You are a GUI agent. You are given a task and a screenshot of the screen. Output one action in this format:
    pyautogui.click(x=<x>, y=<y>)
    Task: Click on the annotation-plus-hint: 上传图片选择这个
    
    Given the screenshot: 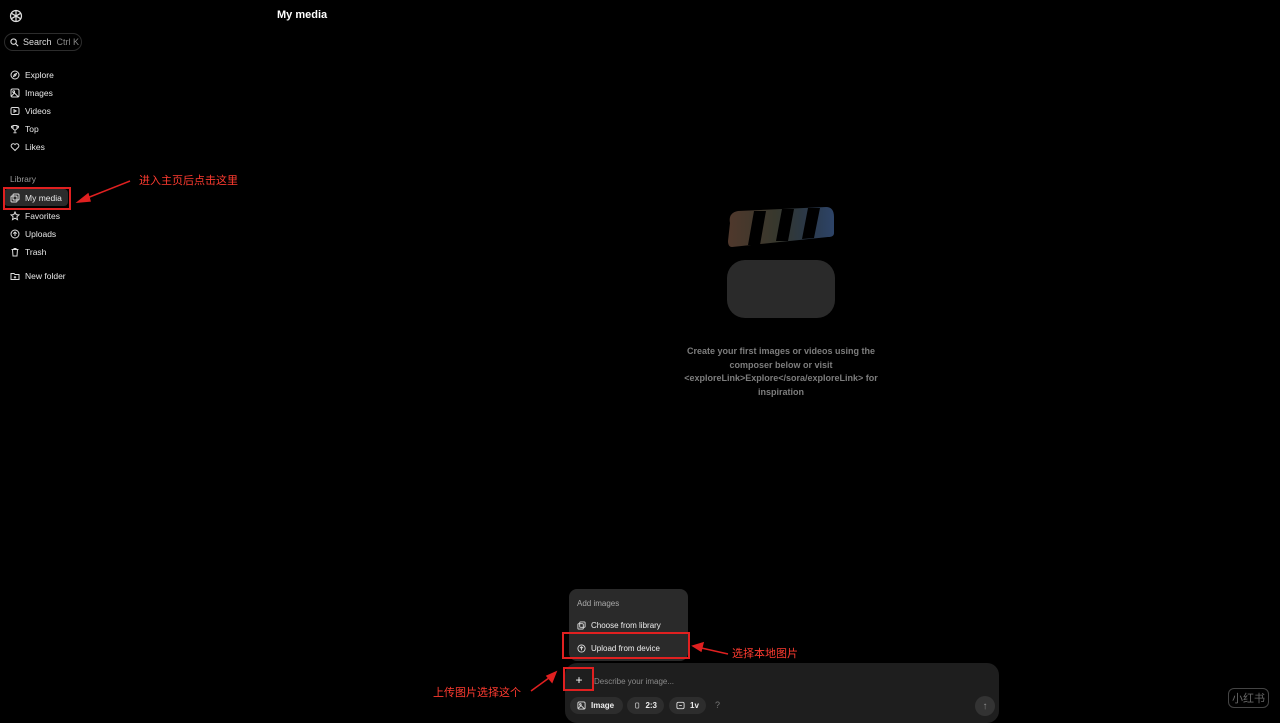 What is the action you would take?
    pyautogui.click(x=477, y=693)
    